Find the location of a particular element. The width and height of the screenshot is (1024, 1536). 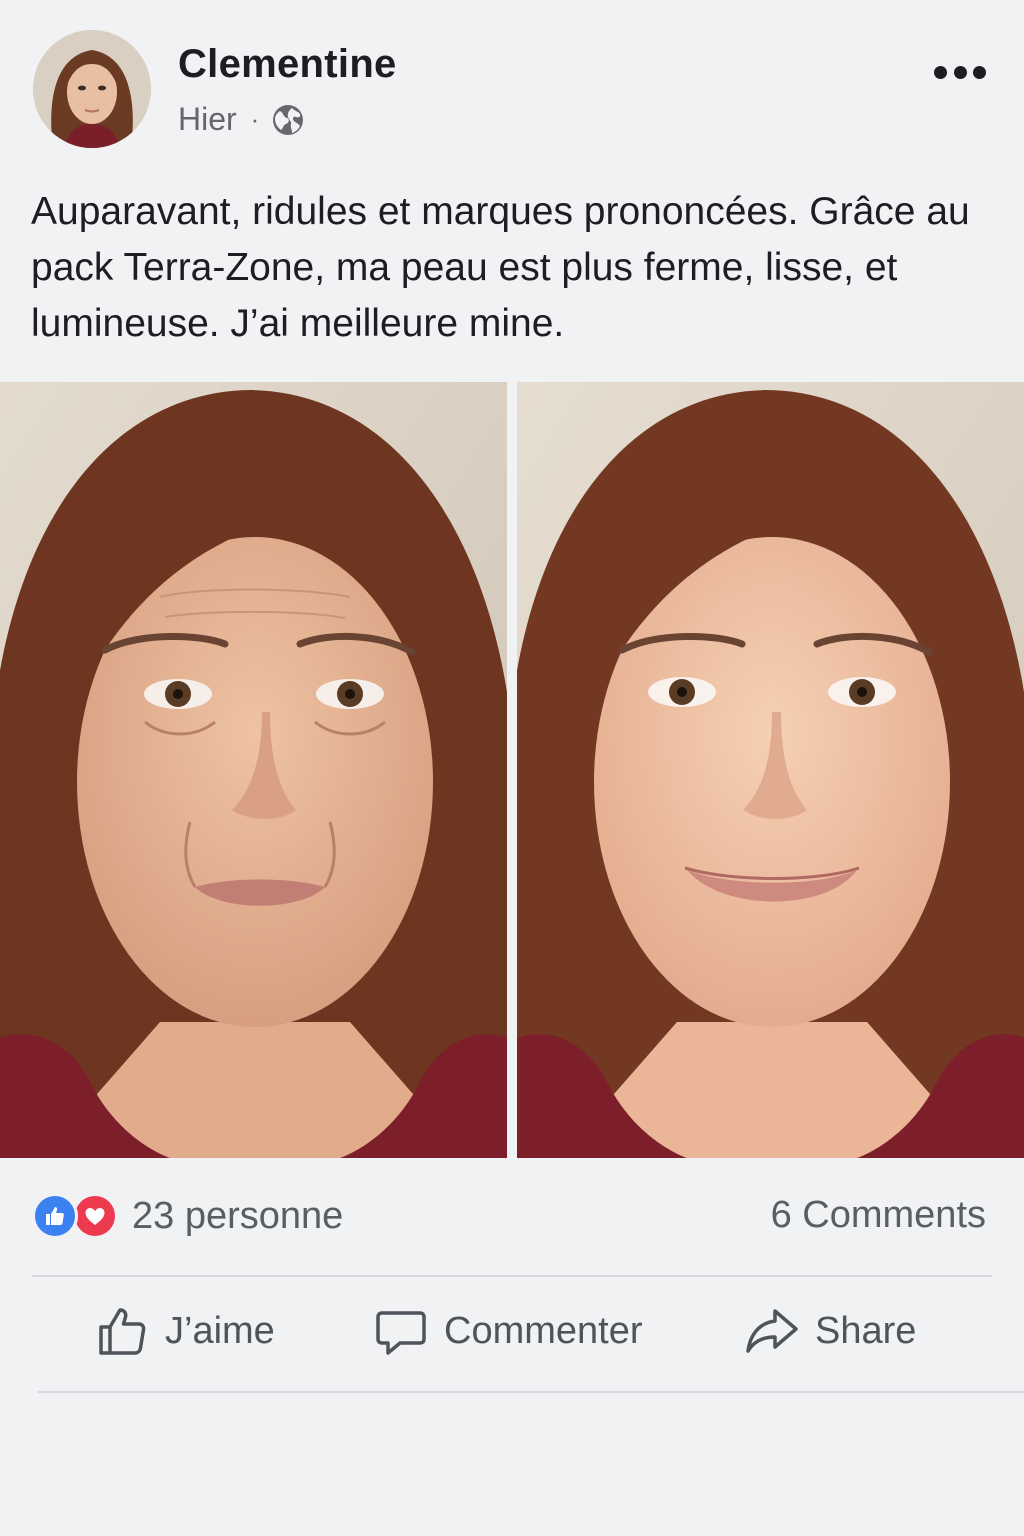

avatar-image is located at coordinates (92, 89).